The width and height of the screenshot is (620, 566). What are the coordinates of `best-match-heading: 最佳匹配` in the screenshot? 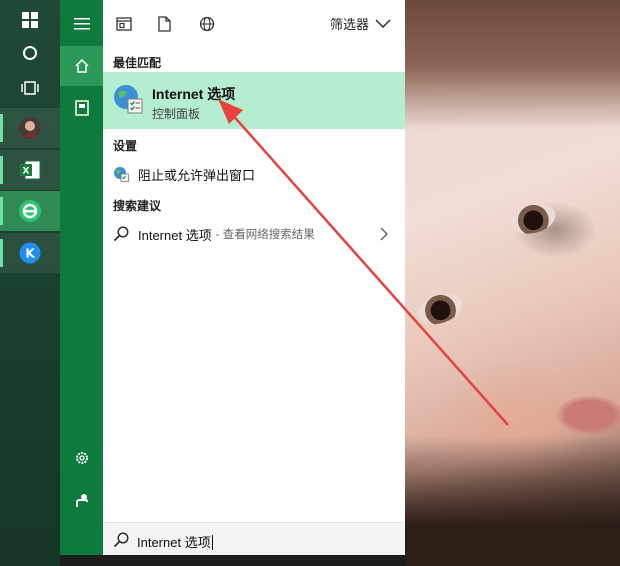 It's located at (137, 63).